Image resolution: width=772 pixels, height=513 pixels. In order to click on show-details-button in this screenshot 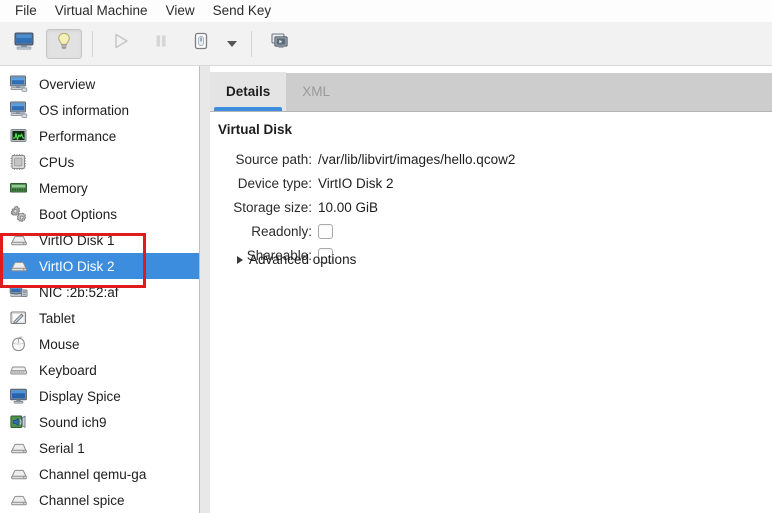, I will do `click(64, 43)`.